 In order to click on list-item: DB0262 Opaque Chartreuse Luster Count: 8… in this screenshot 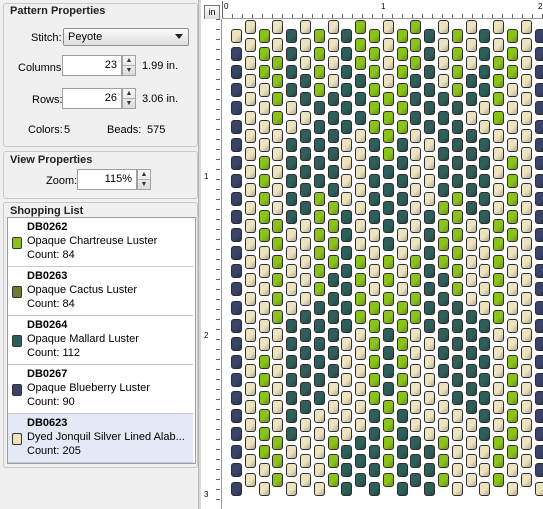, I will do `click(100, 242)`.